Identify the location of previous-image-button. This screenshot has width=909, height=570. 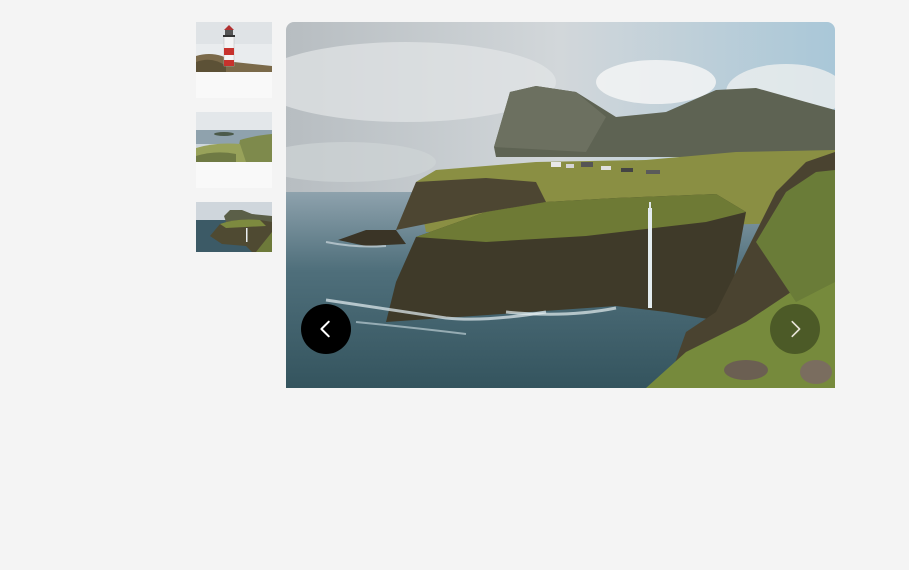
(326, 329).